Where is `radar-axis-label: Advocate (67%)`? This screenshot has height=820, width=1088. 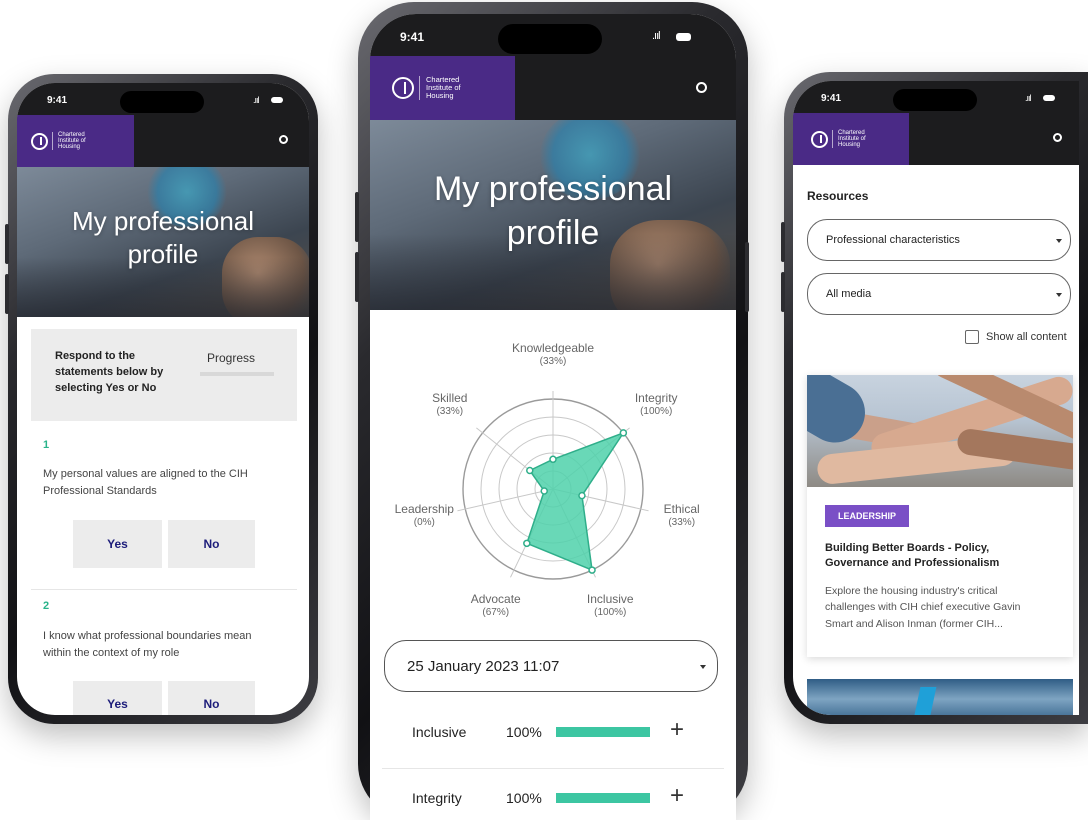
radar-axis-label: Advocate (67%) is located at coordinates (496, 606).